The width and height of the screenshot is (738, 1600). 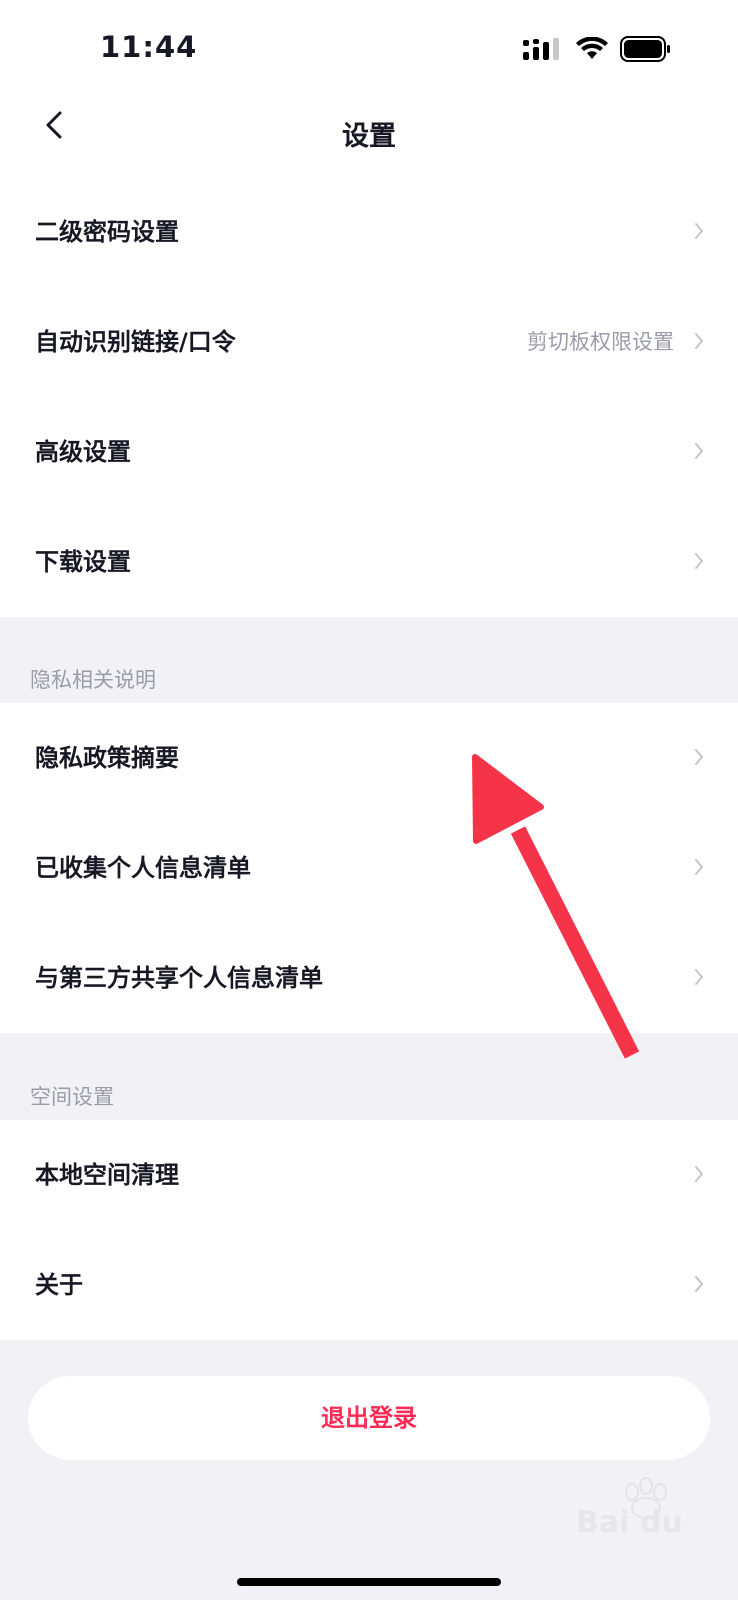 What do you see at coordinates (556, 906) in the screenshot?
I see `annotation-arrow` at bounding box center [556, 906].